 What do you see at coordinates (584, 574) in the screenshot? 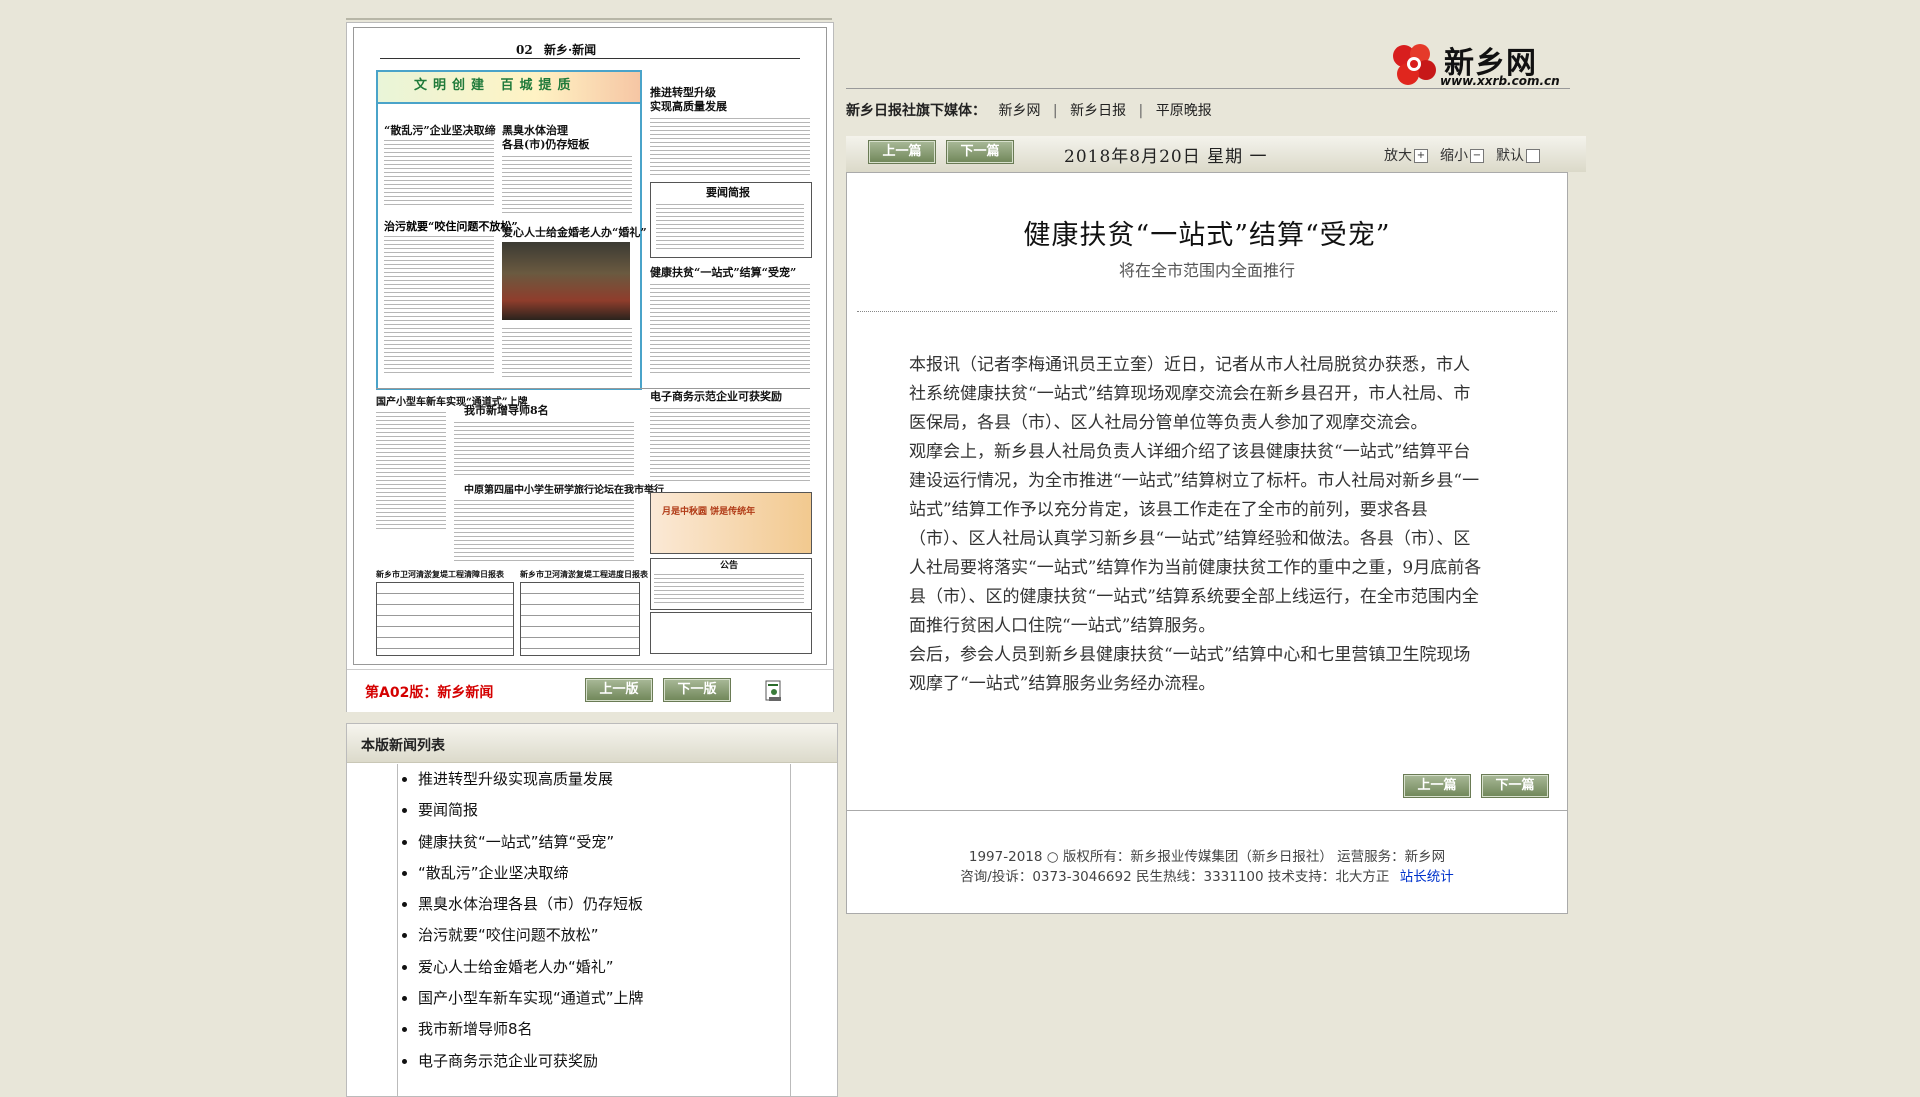
I see `np-headline: 新乡市卫河清淤复堤工程进度日报表` at bounding box center [584, 574].